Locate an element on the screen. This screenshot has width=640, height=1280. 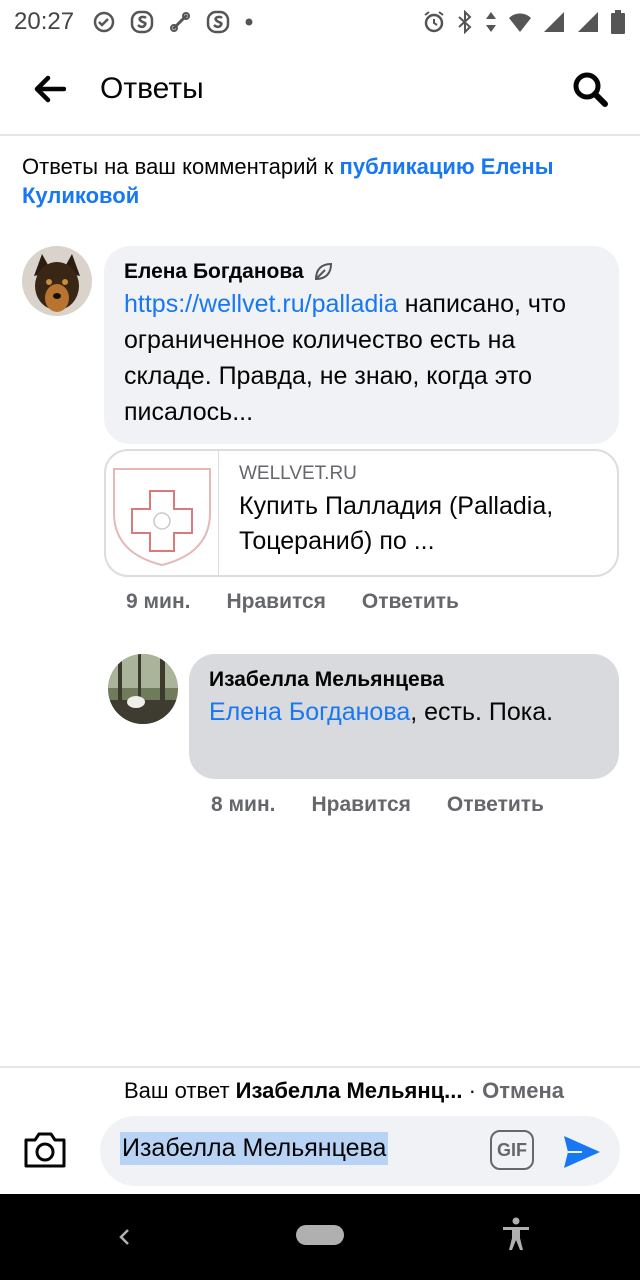
dot-icon is located at coordinates (249, 22).